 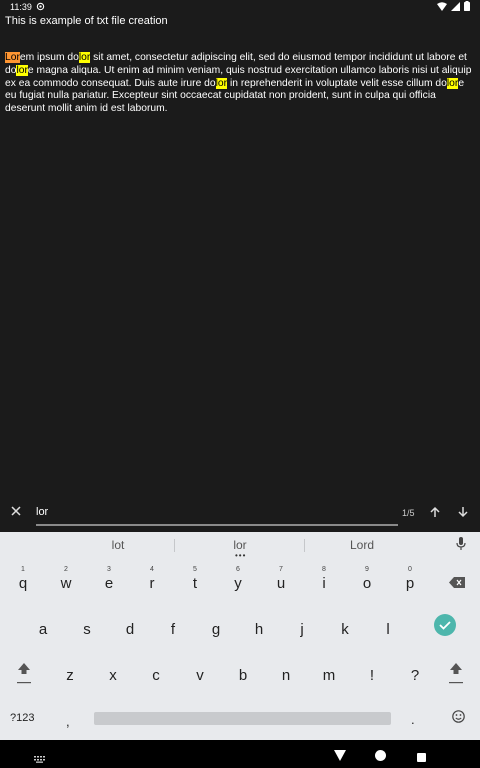 I want to click on key-w: 2w, so click(x=66, y=582).